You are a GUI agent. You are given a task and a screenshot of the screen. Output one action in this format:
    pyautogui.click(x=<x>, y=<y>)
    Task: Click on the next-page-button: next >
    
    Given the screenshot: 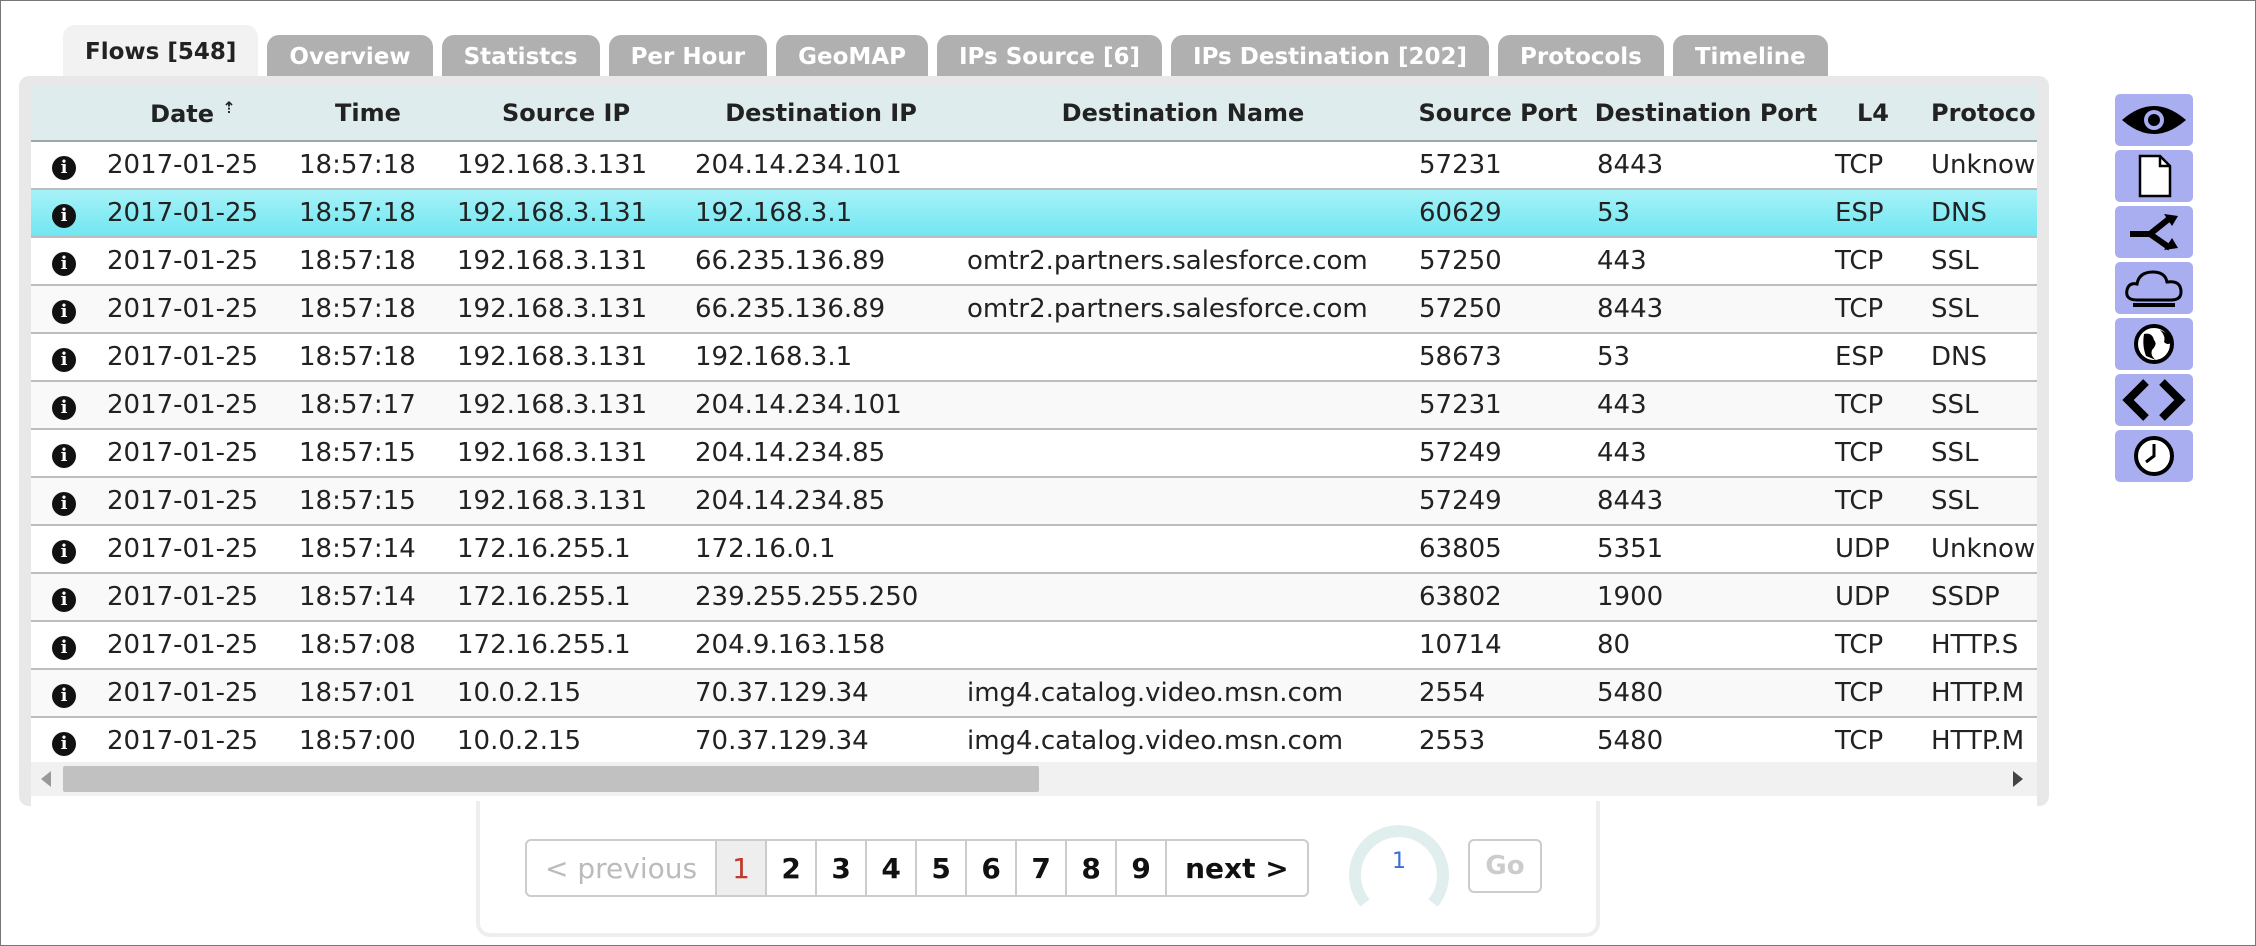 What is the action you would take?
    pyautogui.click(x=1237, y=868)
    